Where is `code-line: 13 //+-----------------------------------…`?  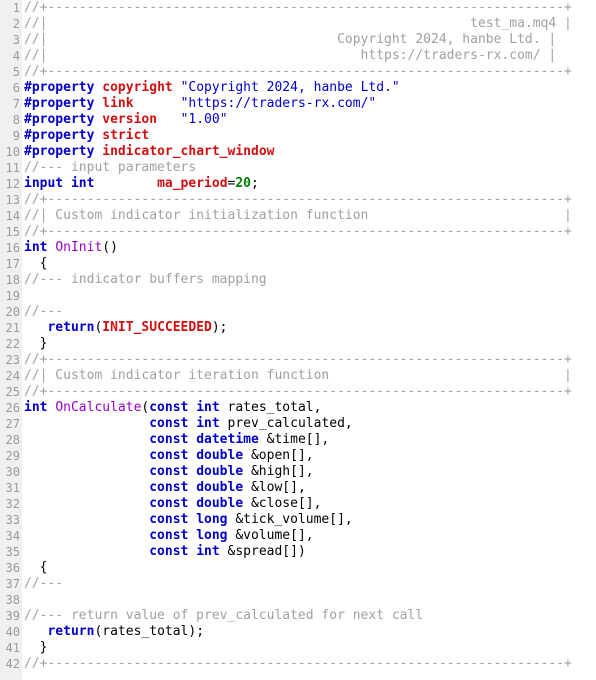
code-line: 13 //+-----------------------------------… is located at coordinates (298, 200).